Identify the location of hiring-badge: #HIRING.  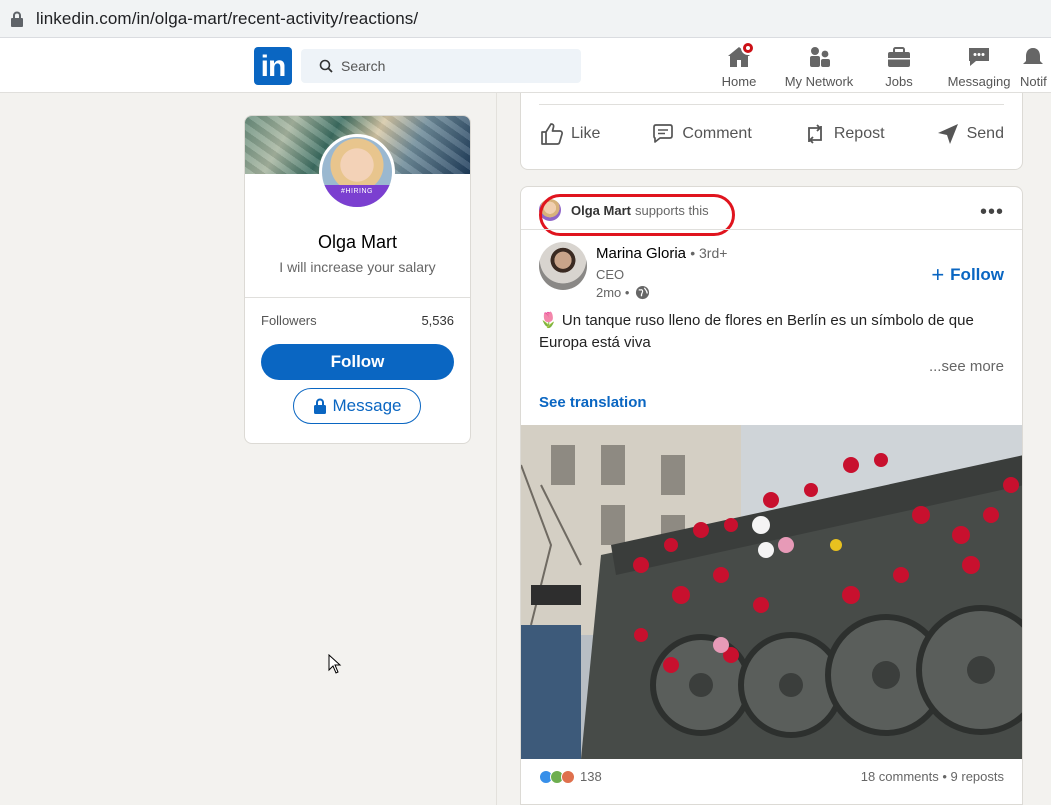
(357, 196).